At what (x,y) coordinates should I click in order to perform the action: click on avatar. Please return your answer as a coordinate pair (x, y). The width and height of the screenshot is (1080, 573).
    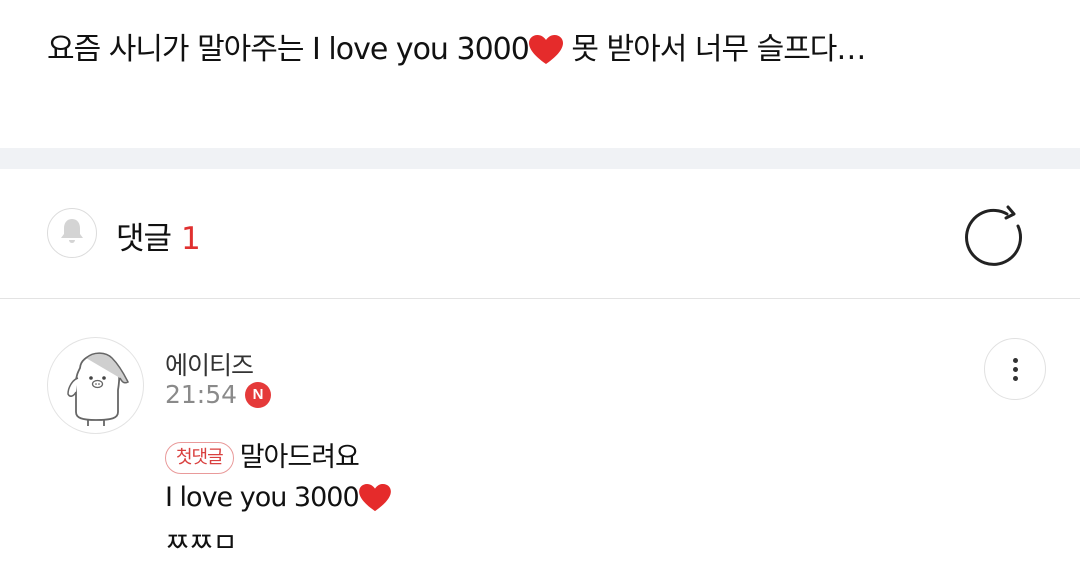
    Looking at the image, I should click on (95, 385).